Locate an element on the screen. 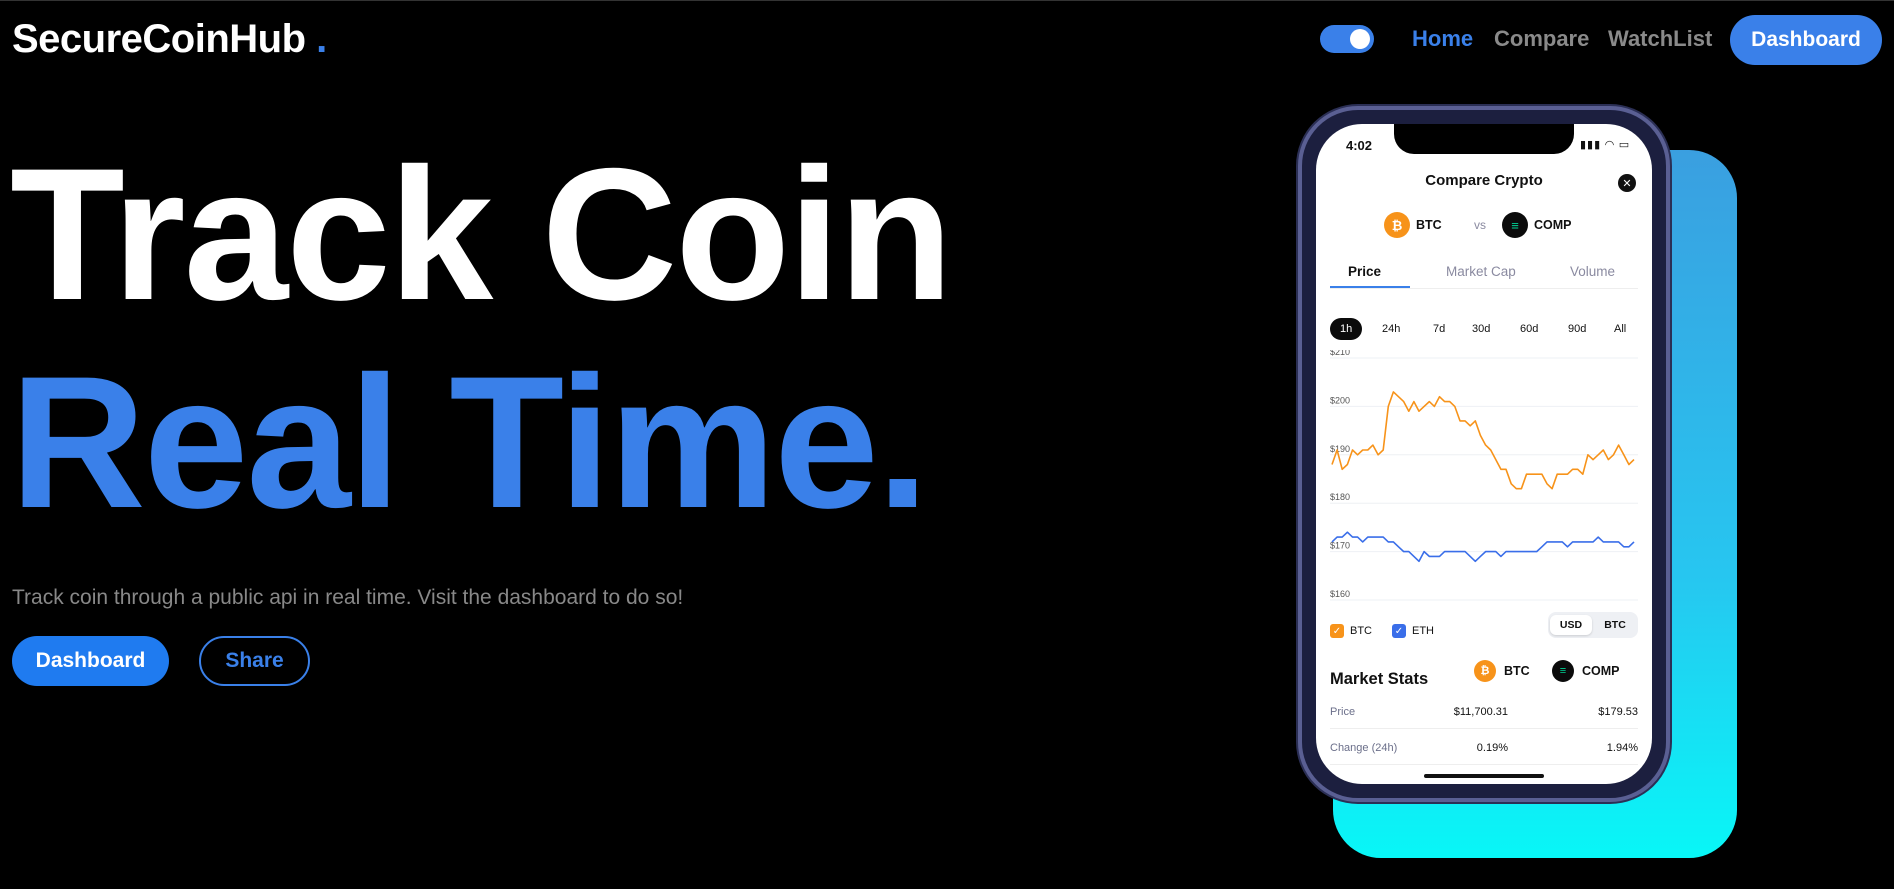 This screenshot has width=1894, height=889. y-tick-label: $200 is located at coordinates (1340, 400).